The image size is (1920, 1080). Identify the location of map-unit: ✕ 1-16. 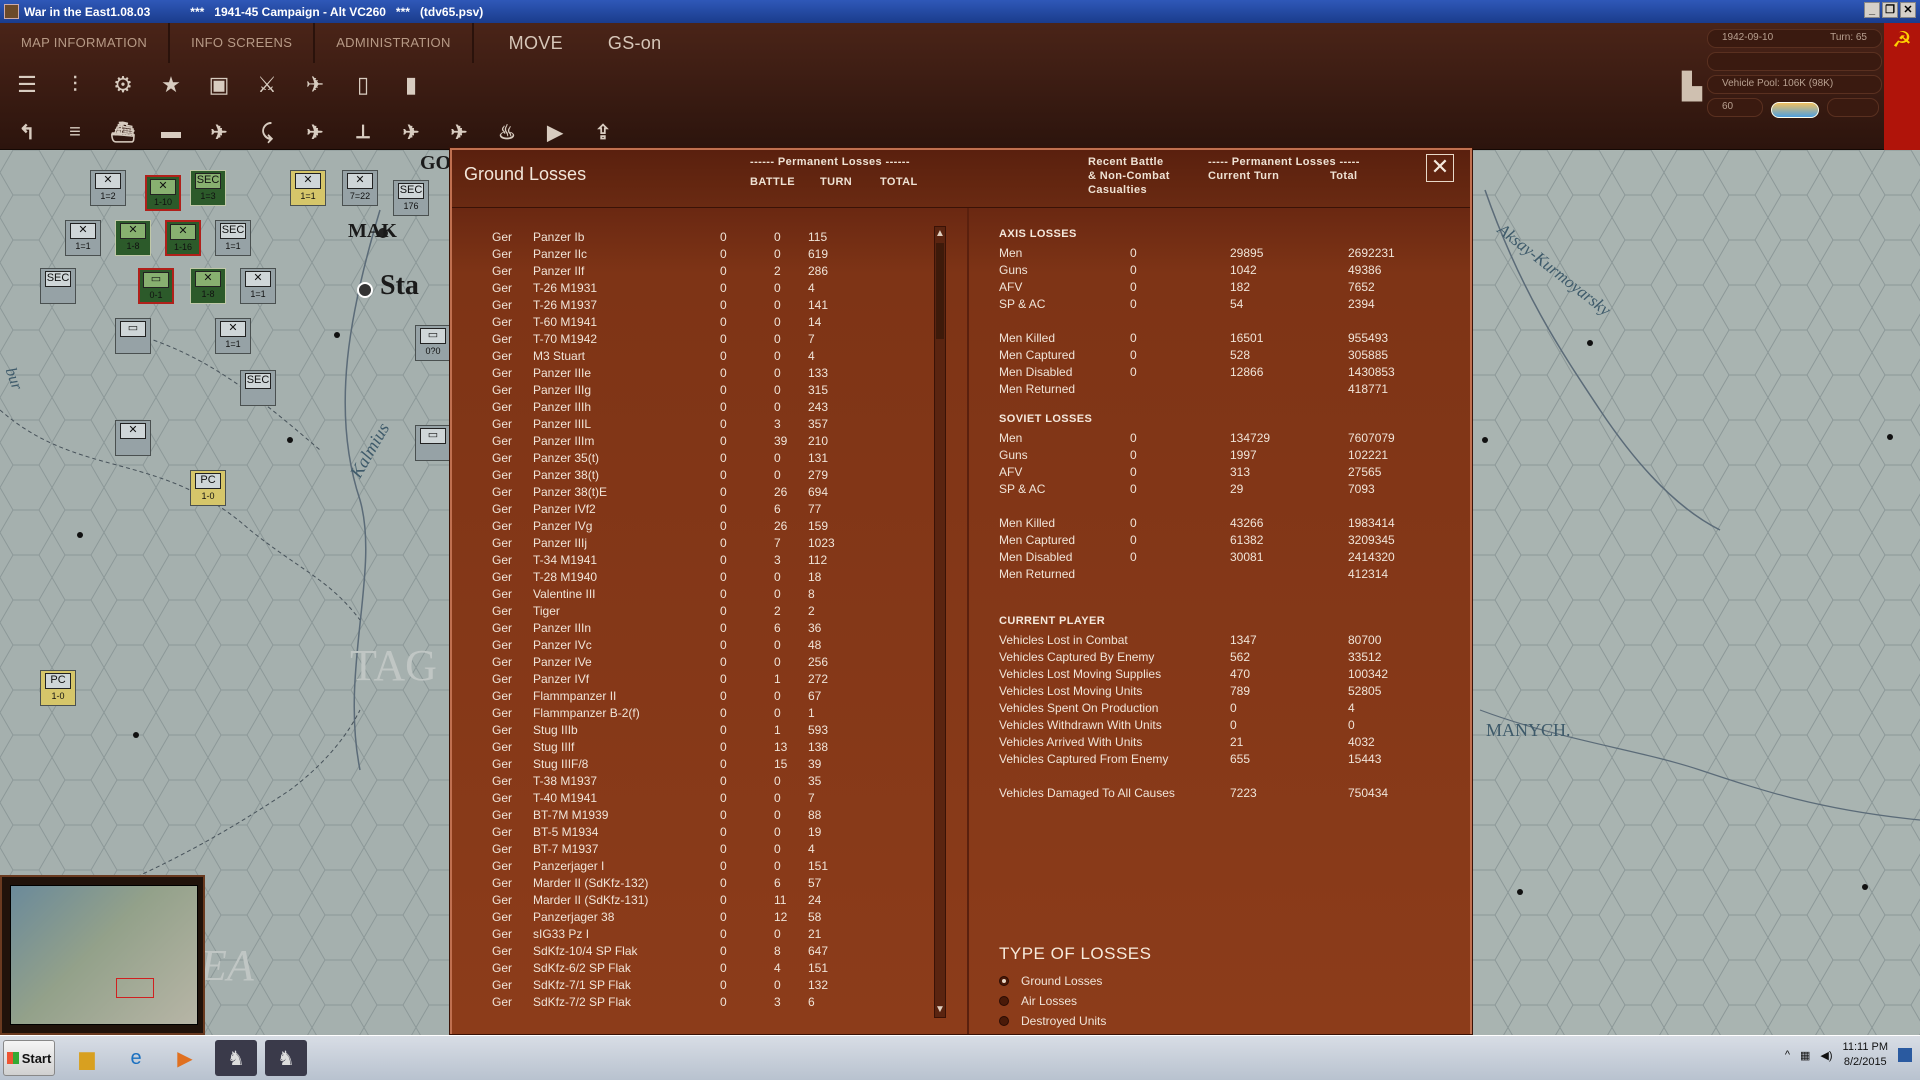
(183, 238).